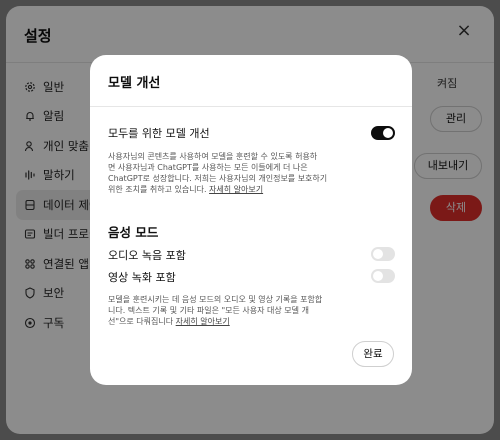  What do you see at coordinates (147, 255) in the screenshot?
I see `audio-recording-label: 오디오 녹음 포함` at bounding box center [147, 255].